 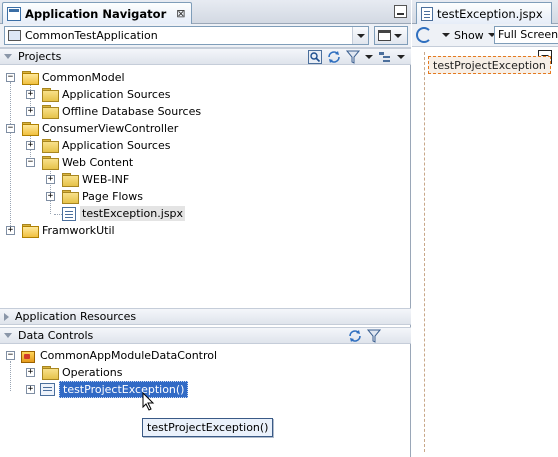 I want to click on expand-triangle-icon, so click(x=6, y=316).